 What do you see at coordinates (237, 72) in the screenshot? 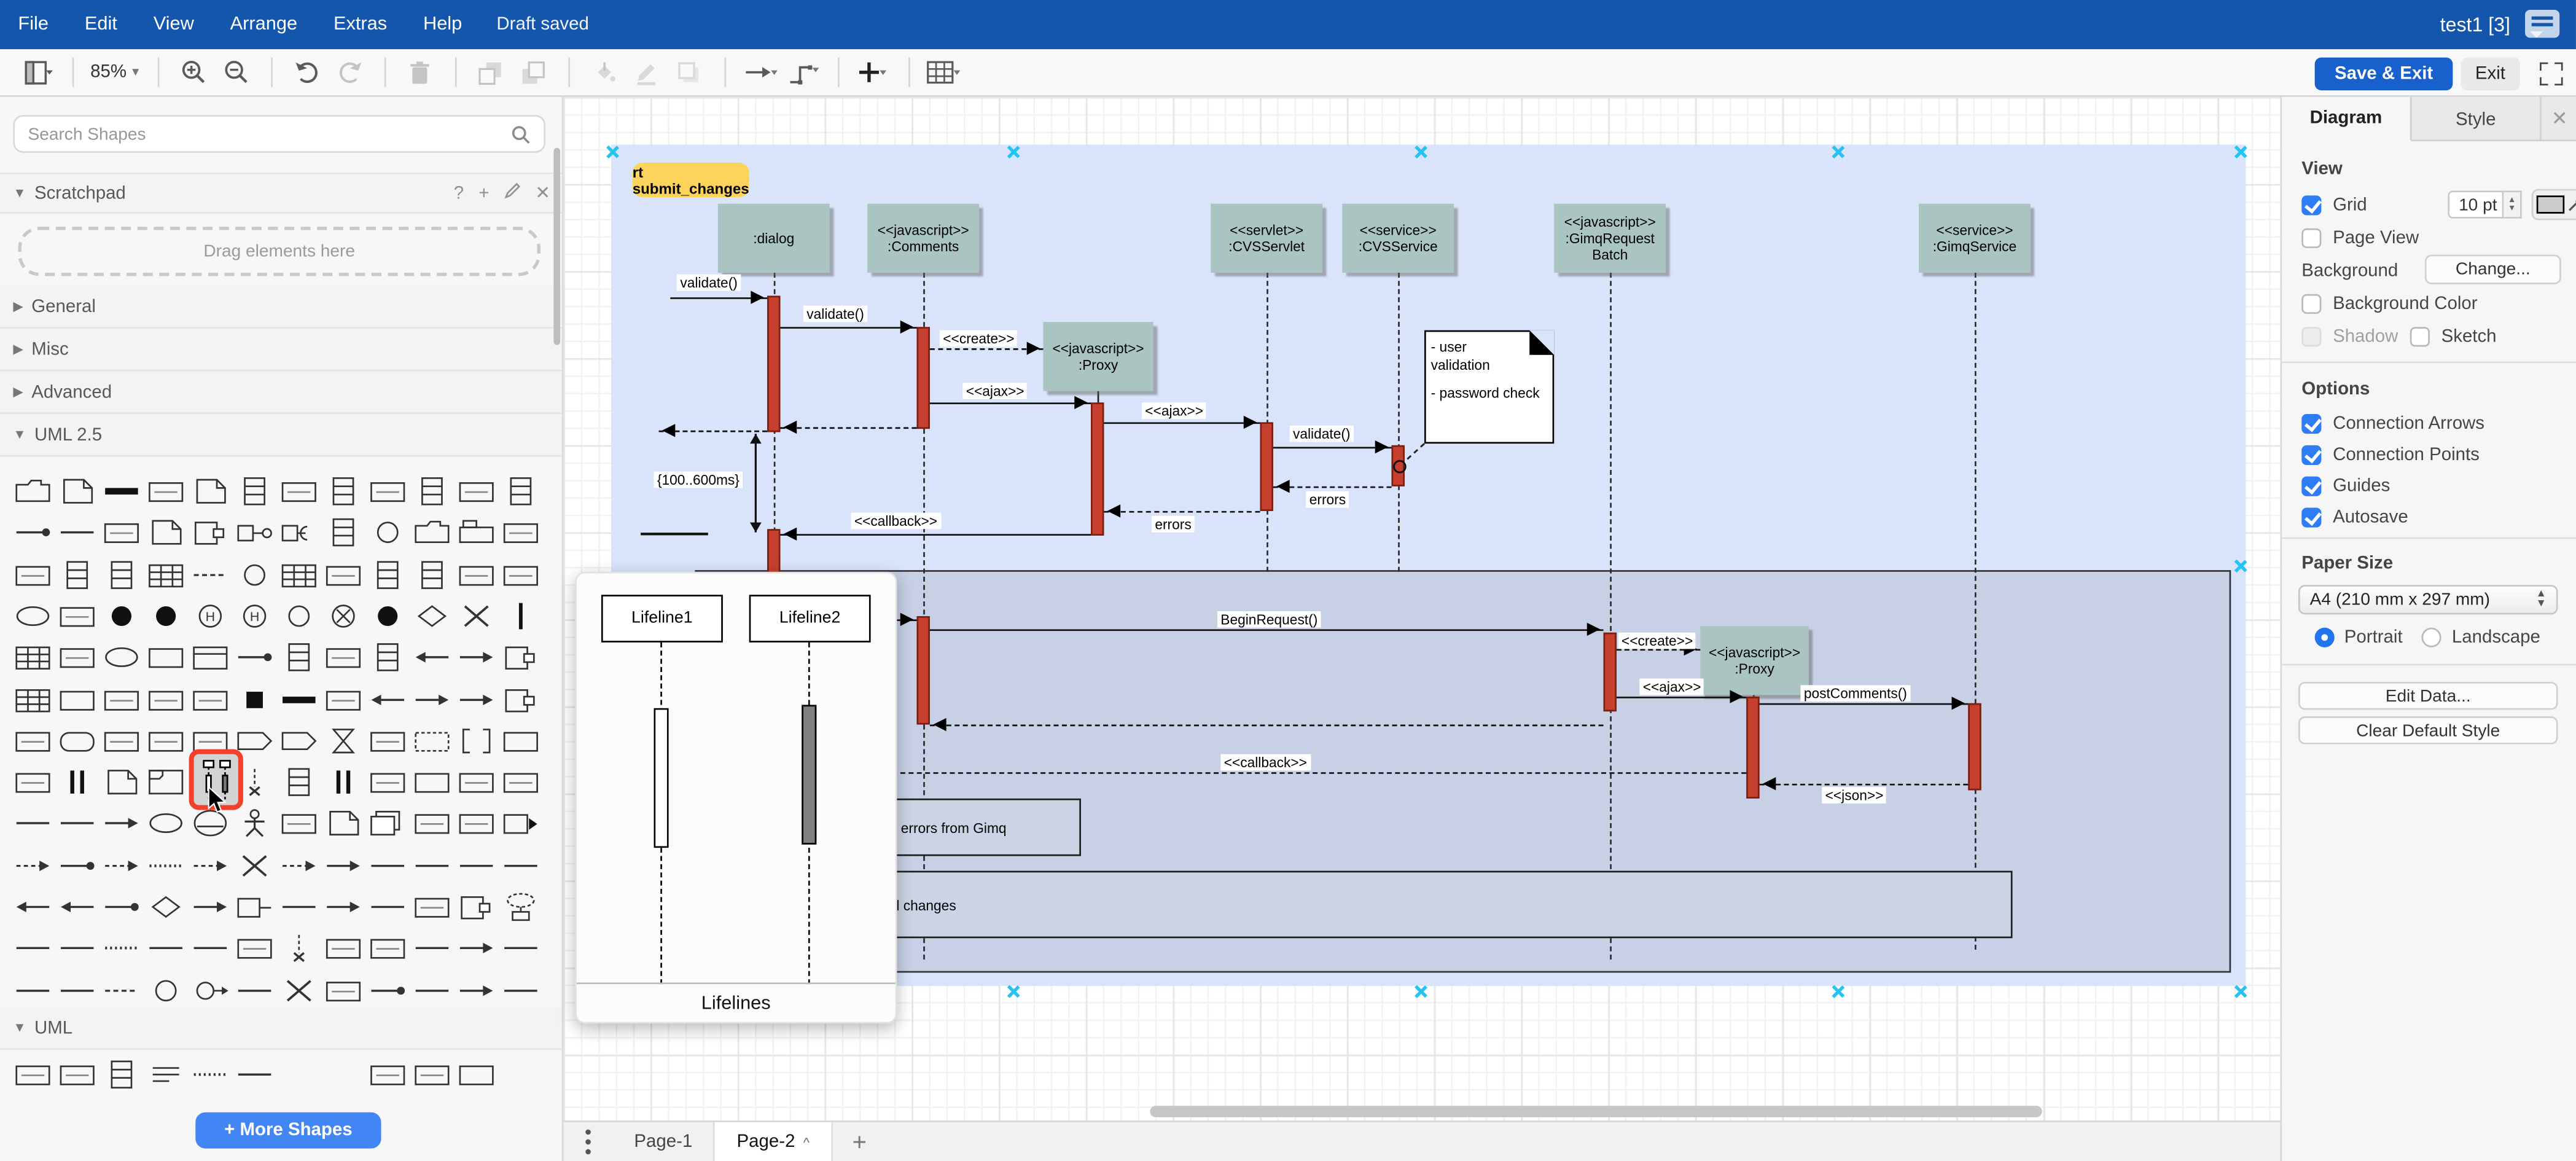
I see `zoom-out-icon` at bounding box center [237, 72].